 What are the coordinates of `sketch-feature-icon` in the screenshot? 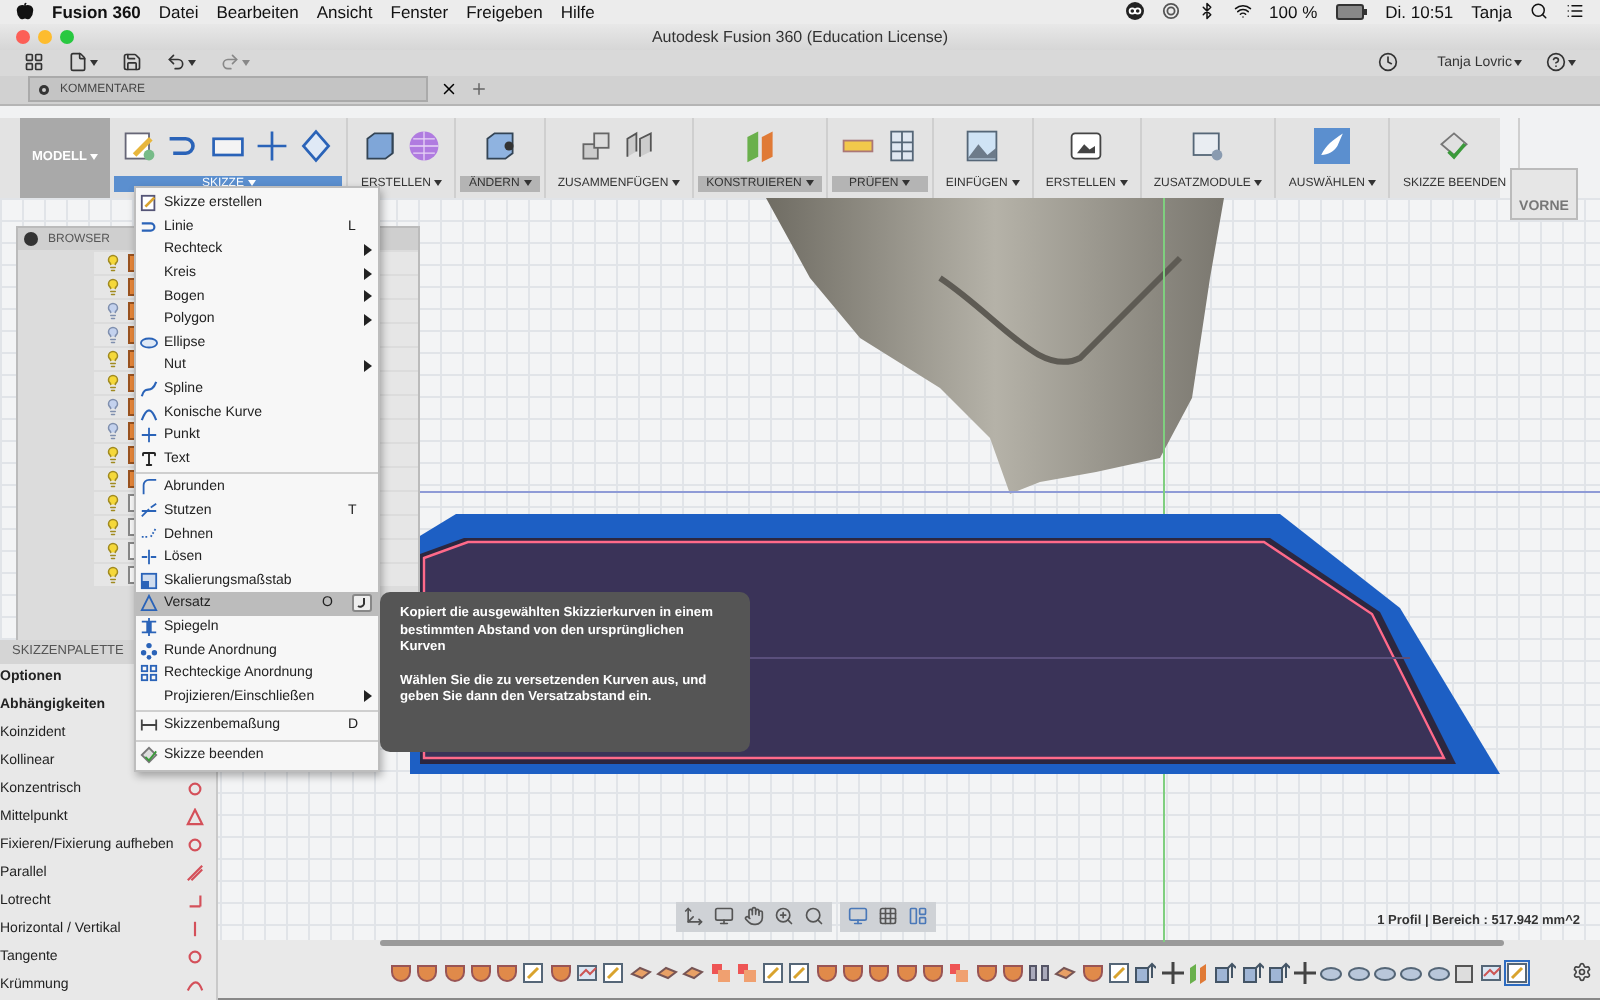 It's located at (1119, 972).